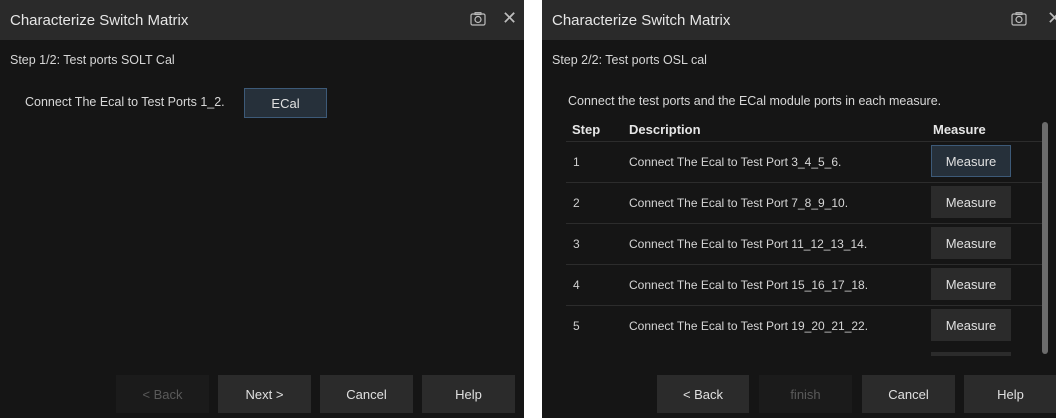  I want to click on step-number: 2, so click(576, 203).